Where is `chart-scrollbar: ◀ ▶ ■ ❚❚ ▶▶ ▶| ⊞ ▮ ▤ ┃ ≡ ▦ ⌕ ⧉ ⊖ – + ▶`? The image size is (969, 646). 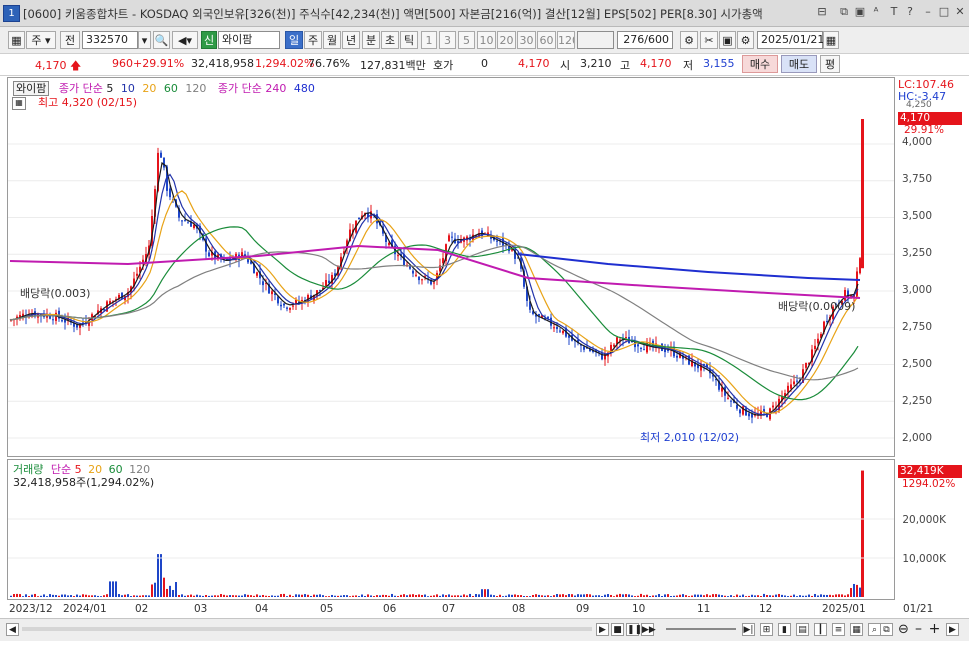 chart-scrollbar: ◀ ▶ ■ ❚❚ ▶▶ ▶| ⊞ ▮ ▤ ┃ ≡ ▦ ⌕ ⧉ ⊖ – + ▶ is located at coordinates (484, 629).